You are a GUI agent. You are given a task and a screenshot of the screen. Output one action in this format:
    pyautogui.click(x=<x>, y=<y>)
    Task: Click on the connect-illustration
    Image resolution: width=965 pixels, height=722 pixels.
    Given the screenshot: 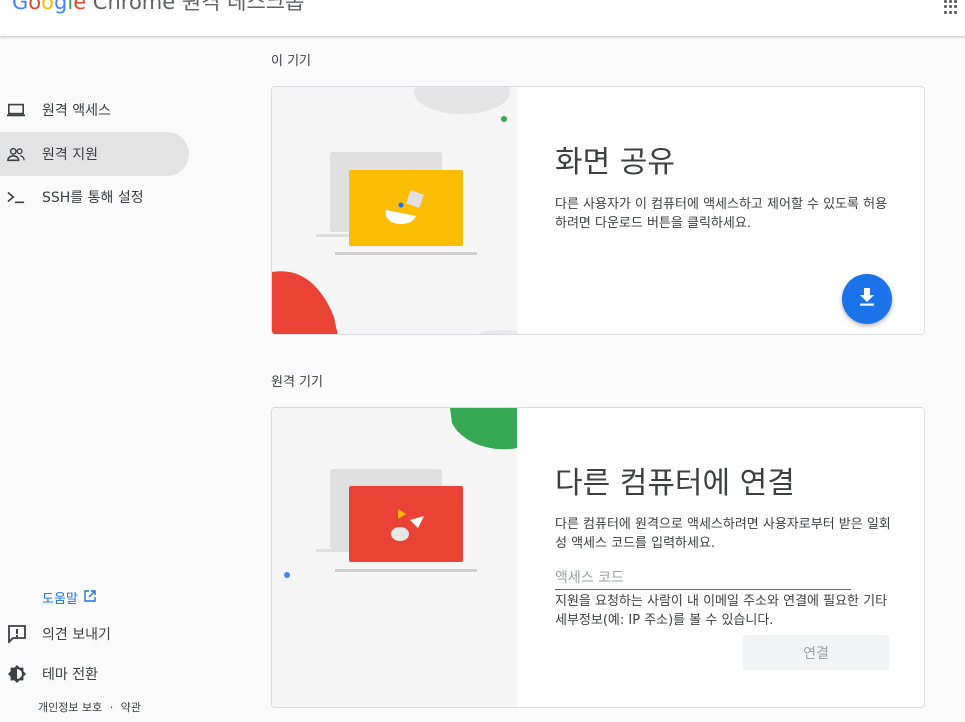 What is the action you would take?
    pyautogui.click(x=394, y=557)
    